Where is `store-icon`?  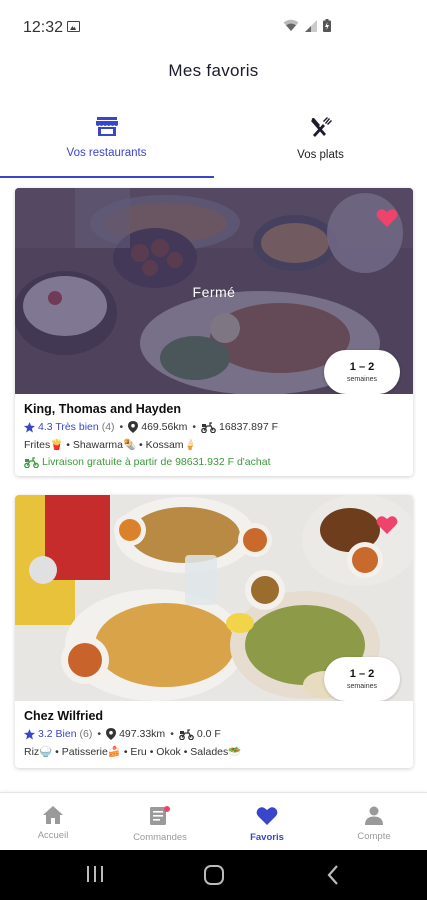
store-icon is located at coordinates (106, 126).